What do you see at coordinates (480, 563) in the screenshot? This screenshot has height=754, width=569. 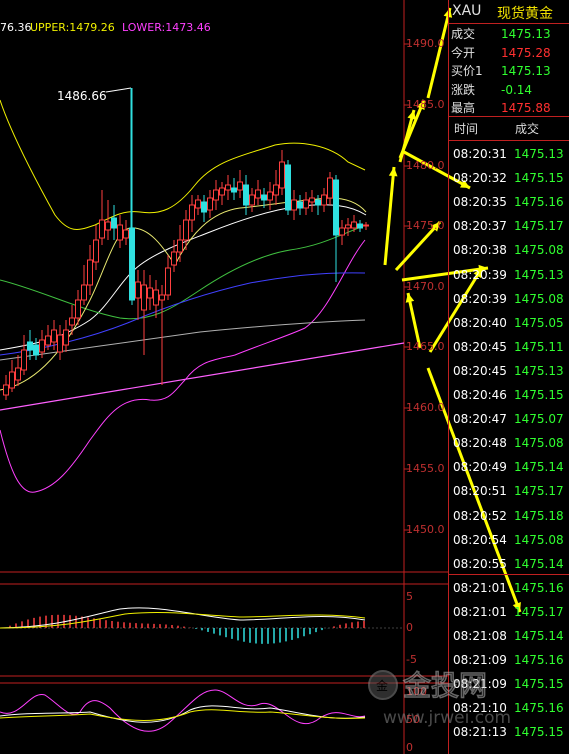 I see `tick-time: 08:20:55` at bounding box center [480, 563].